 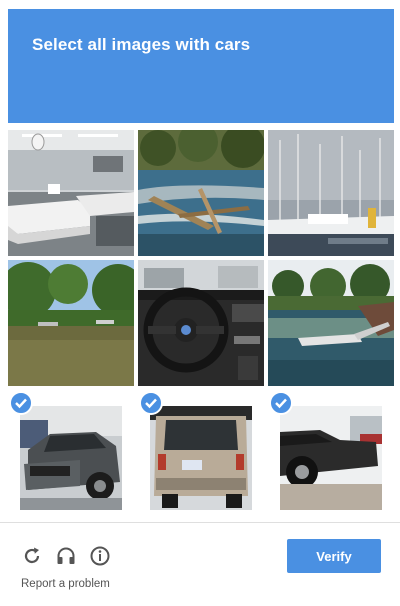 I want to click on report-problem-link: Report a problem, so click(x=65, y=584).